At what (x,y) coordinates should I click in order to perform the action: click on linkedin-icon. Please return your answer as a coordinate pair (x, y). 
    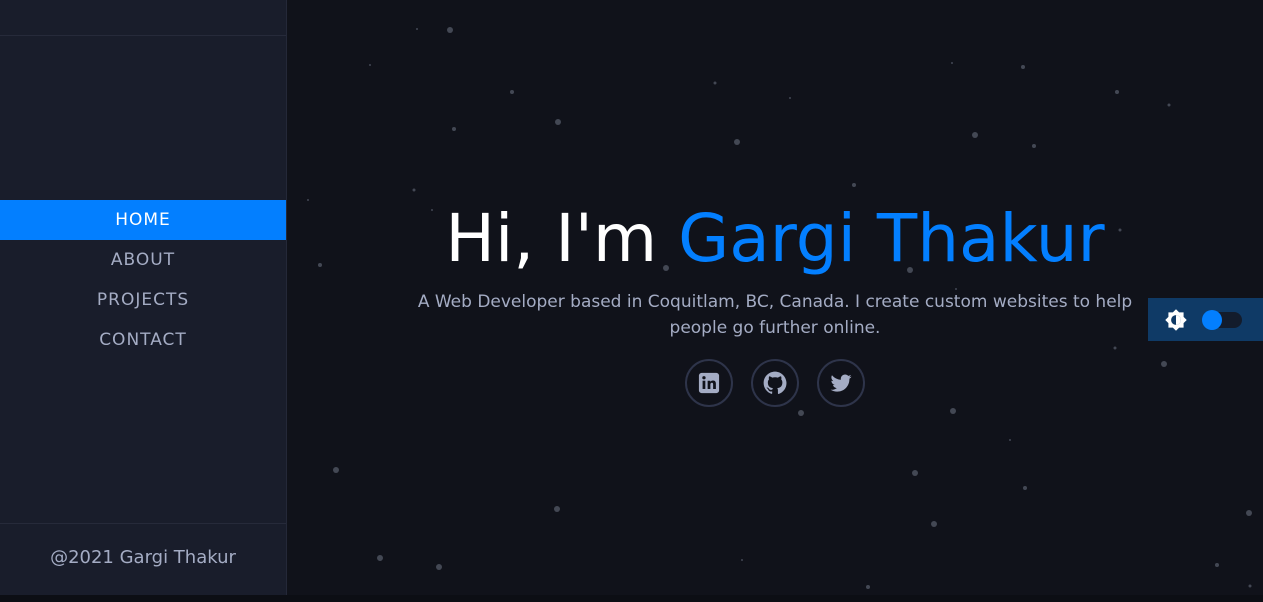
    Looking at the image, I should click on (709, 383).